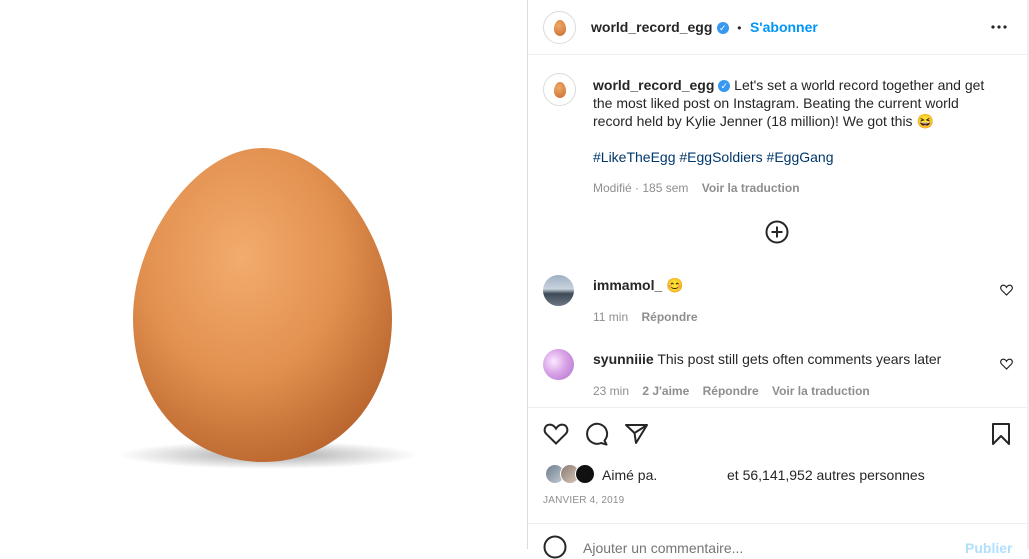 The image size is (1029, 559). What do you see at coordinates (743, 548) in the screenshot?
I see `add-comment-input` at bounding box center [743, 548].